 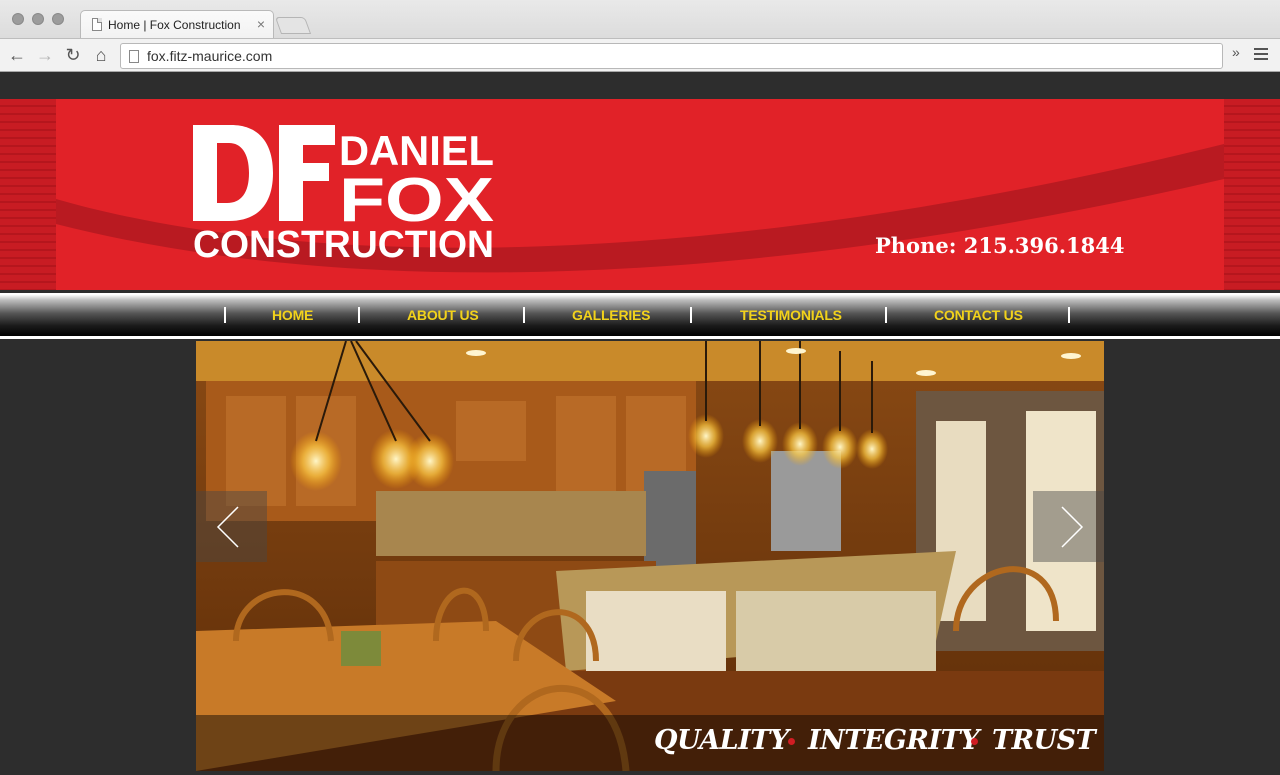 I want to click on slider-prev-button, so click(x=231, y=526).